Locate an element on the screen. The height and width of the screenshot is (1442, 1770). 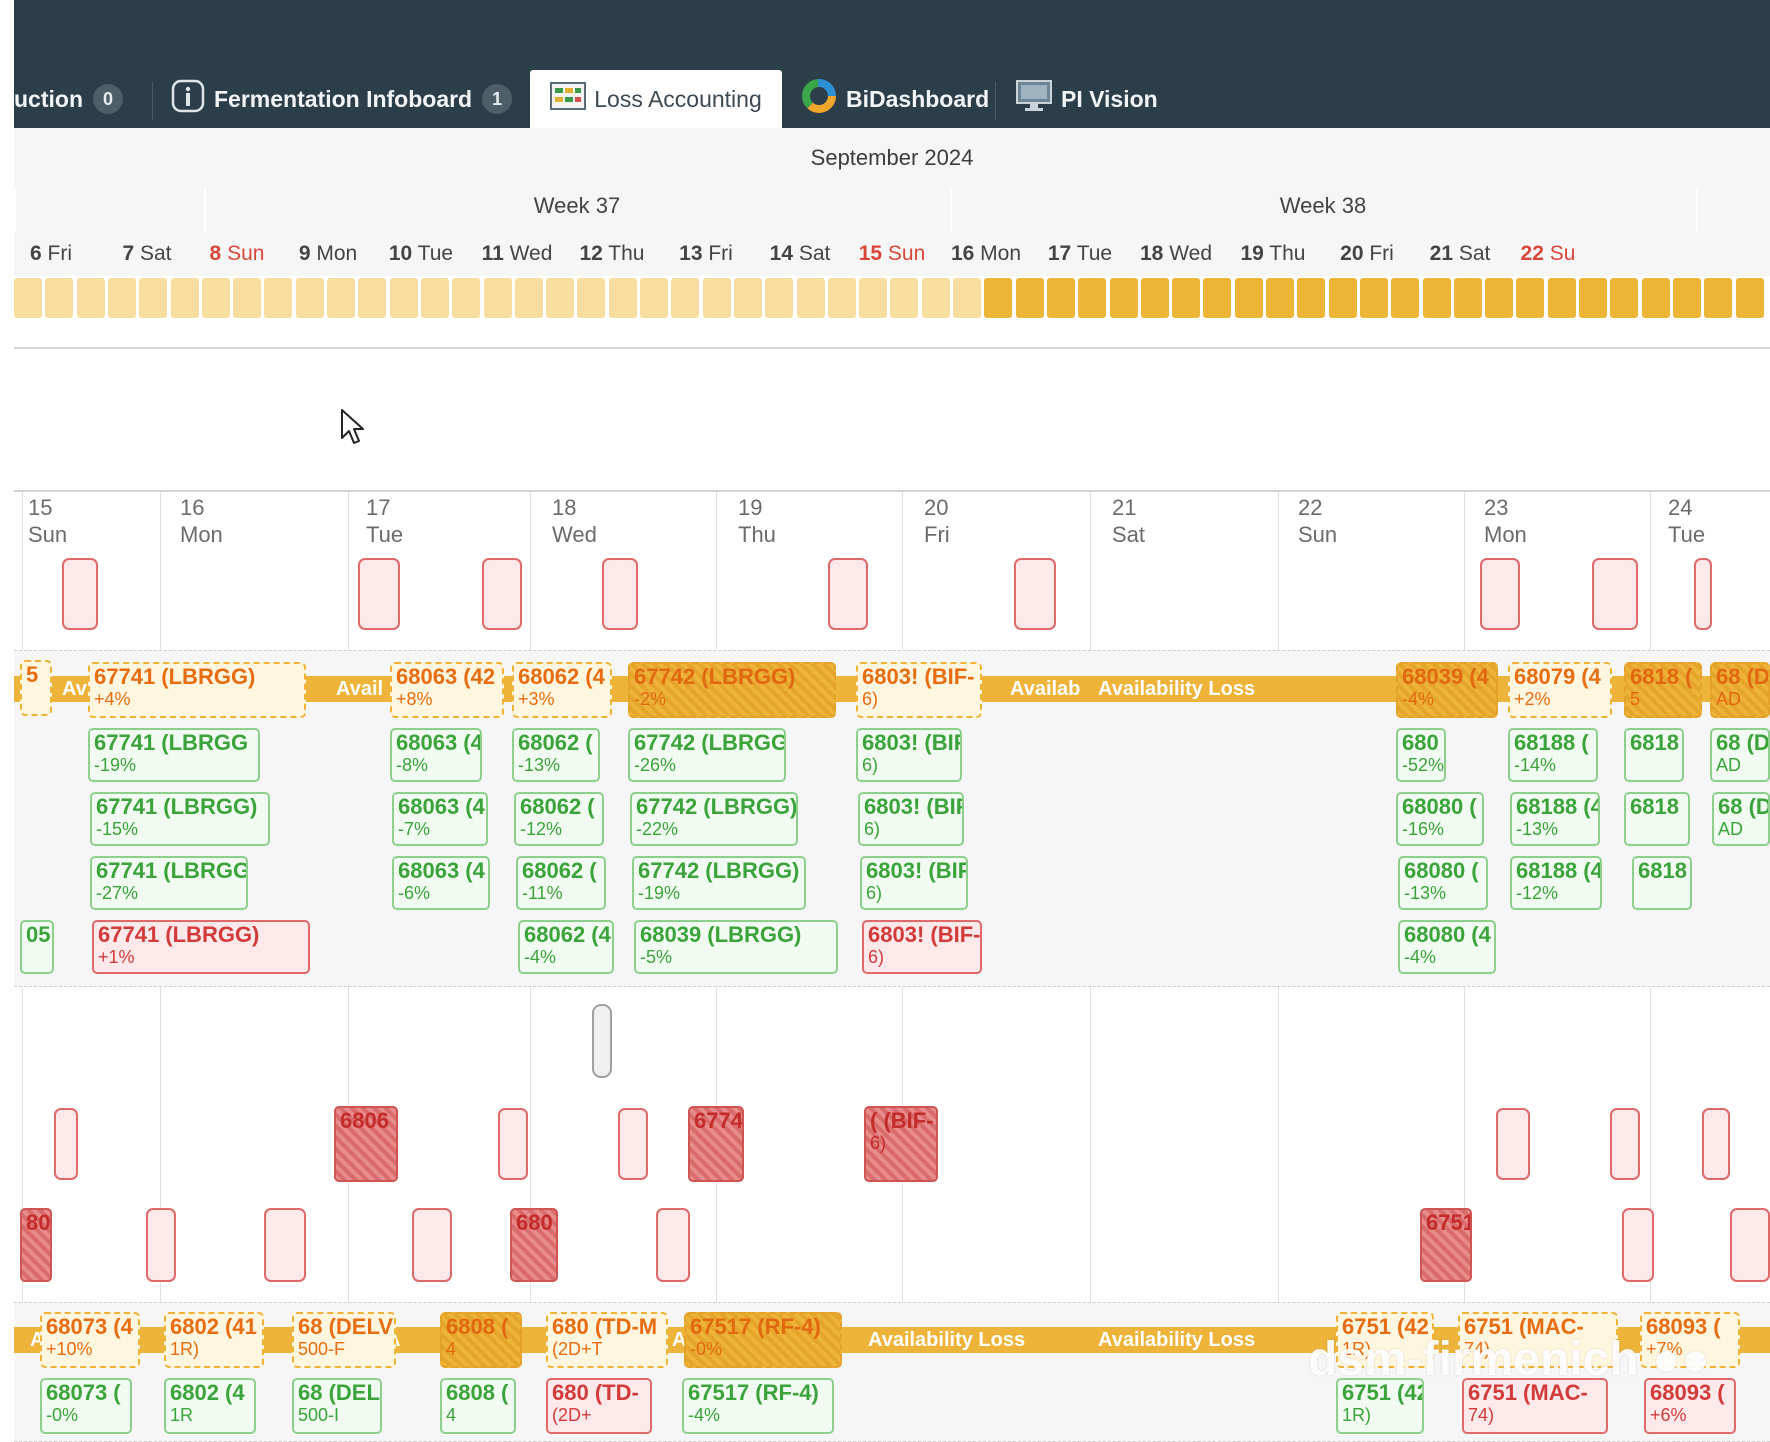
order-block: 68063 (4 -7% is located at coordinates (440, 819).